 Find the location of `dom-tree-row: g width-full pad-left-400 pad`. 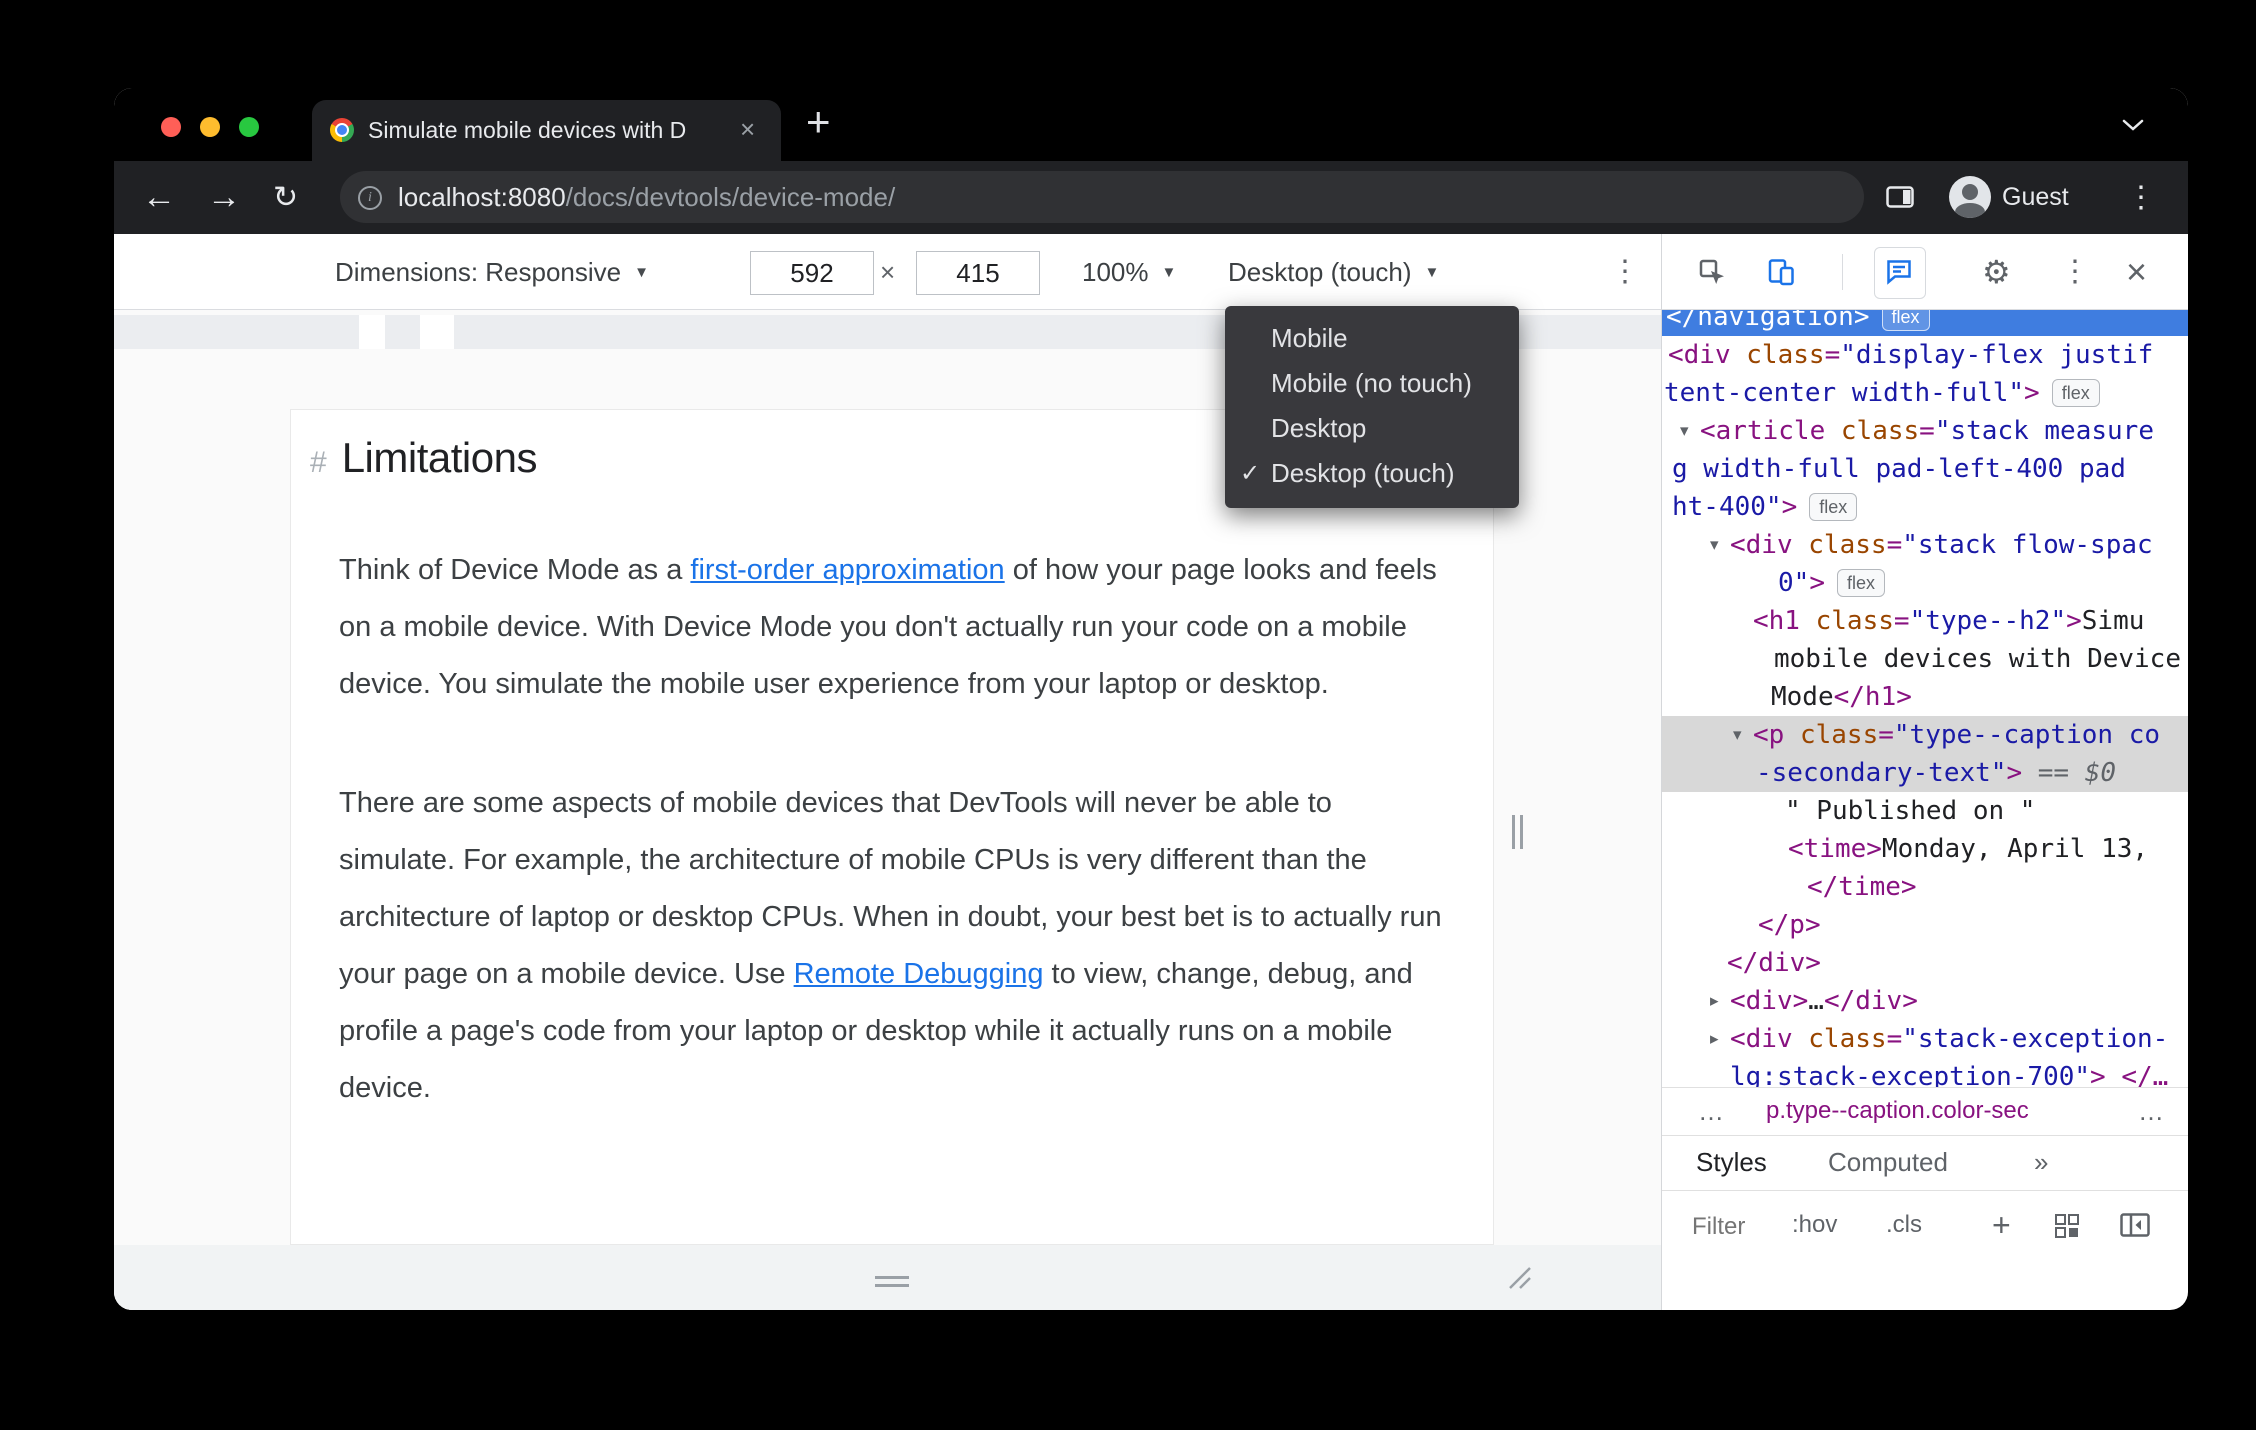

dom-tree-row: g width-full pad-left-400 pad is located at coordinates (1925, 469).